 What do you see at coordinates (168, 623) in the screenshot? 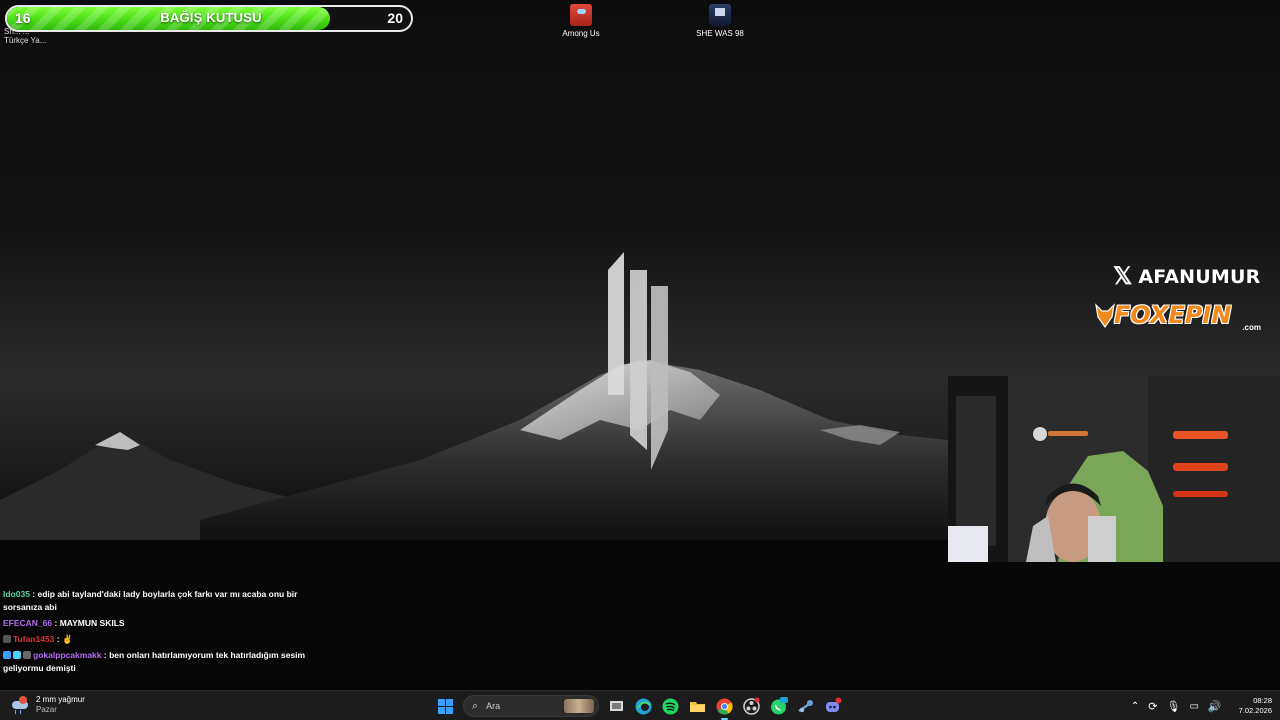
I see `chat-message: EFECAN_66 : MAYMUN SKILS` at bounding box center [168, 623].